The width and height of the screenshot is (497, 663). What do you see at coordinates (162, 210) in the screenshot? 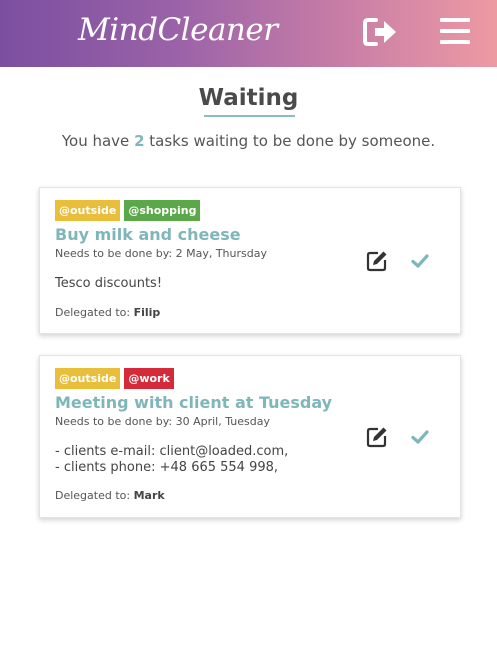
I see `tag-shopping: @shopping` at bounding box center [162, 210].